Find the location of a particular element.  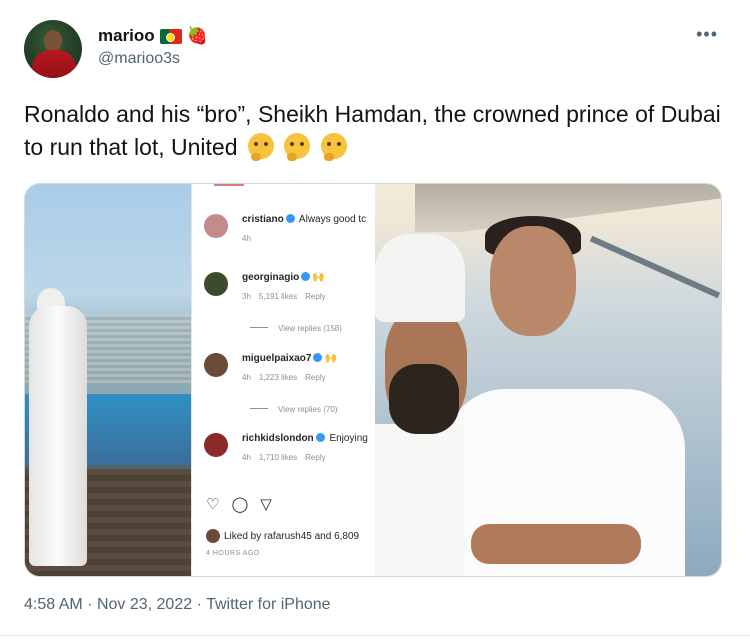

user-avatar is located at coordinates (53, 49).